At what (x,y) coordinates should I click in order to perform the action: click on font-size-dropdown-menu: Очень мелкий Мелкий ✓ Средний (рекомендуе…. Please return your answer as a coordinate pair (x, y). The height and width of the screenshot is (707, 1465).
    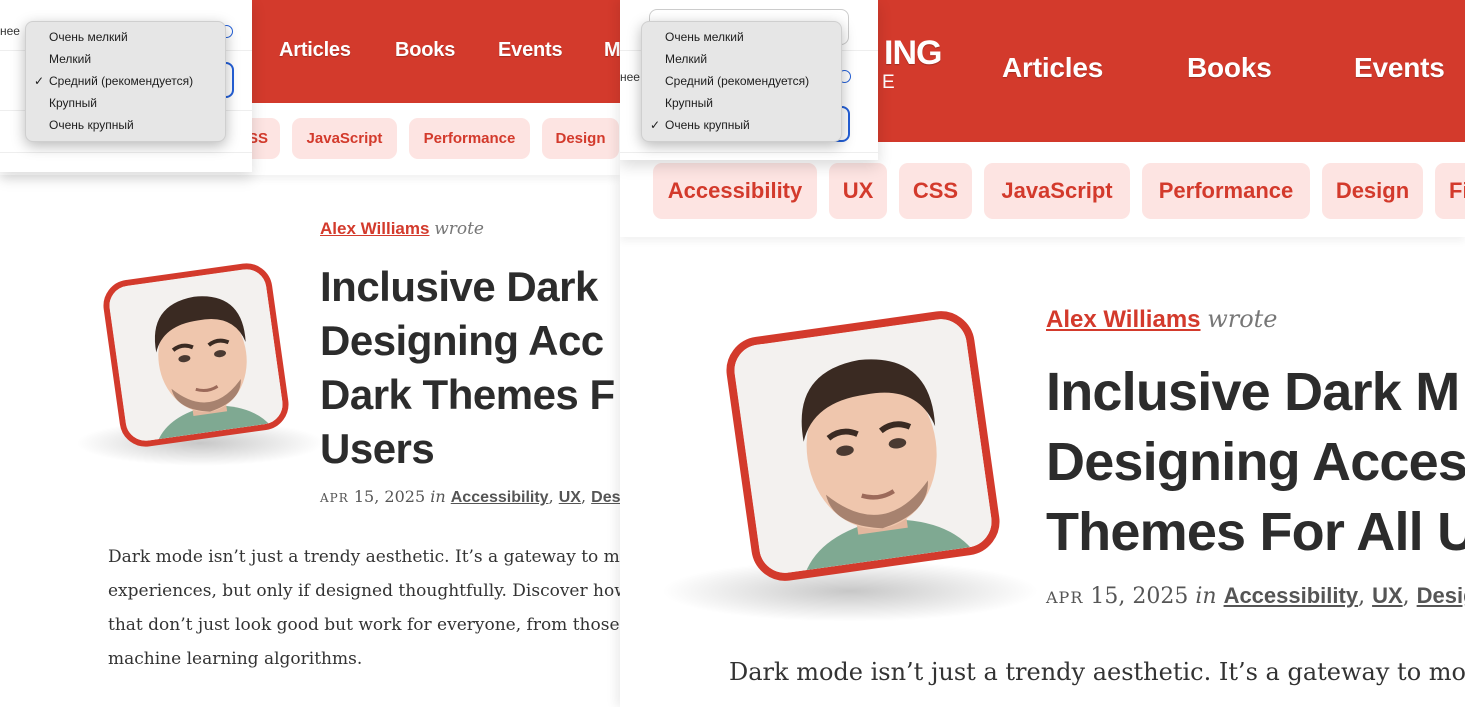
    Looking at the image, I should click on (125, 81).